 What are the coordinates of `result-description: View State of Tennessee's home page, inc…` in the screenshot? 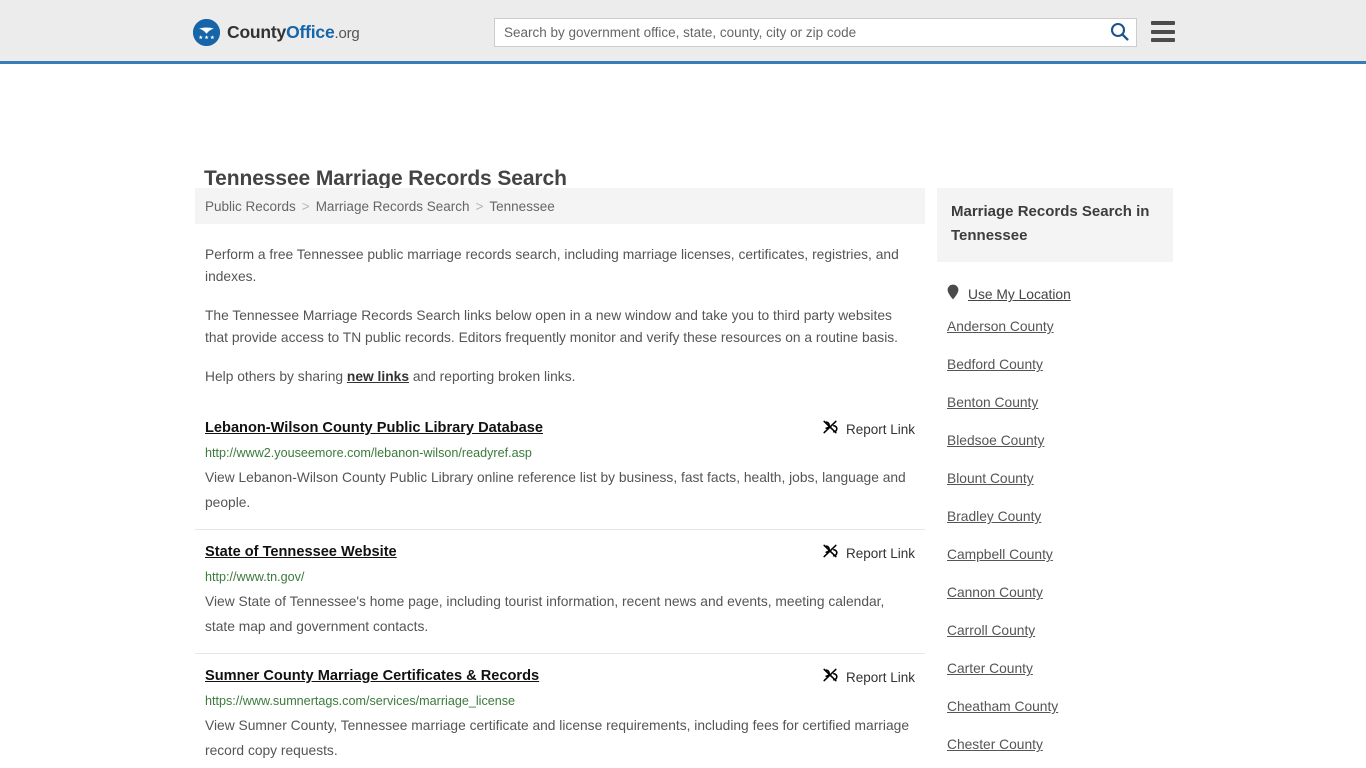 It's located at (545, 614).